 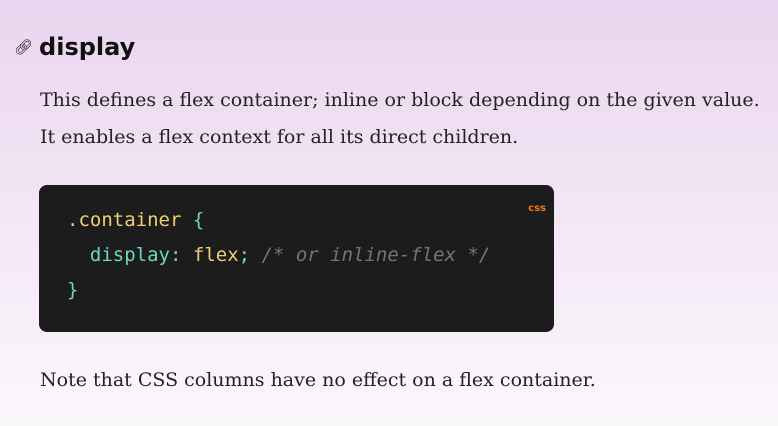 What do you see at coordinates (175, 255) in the screenshot?
I see `code-colon: :` at bounding box center [175, 255].